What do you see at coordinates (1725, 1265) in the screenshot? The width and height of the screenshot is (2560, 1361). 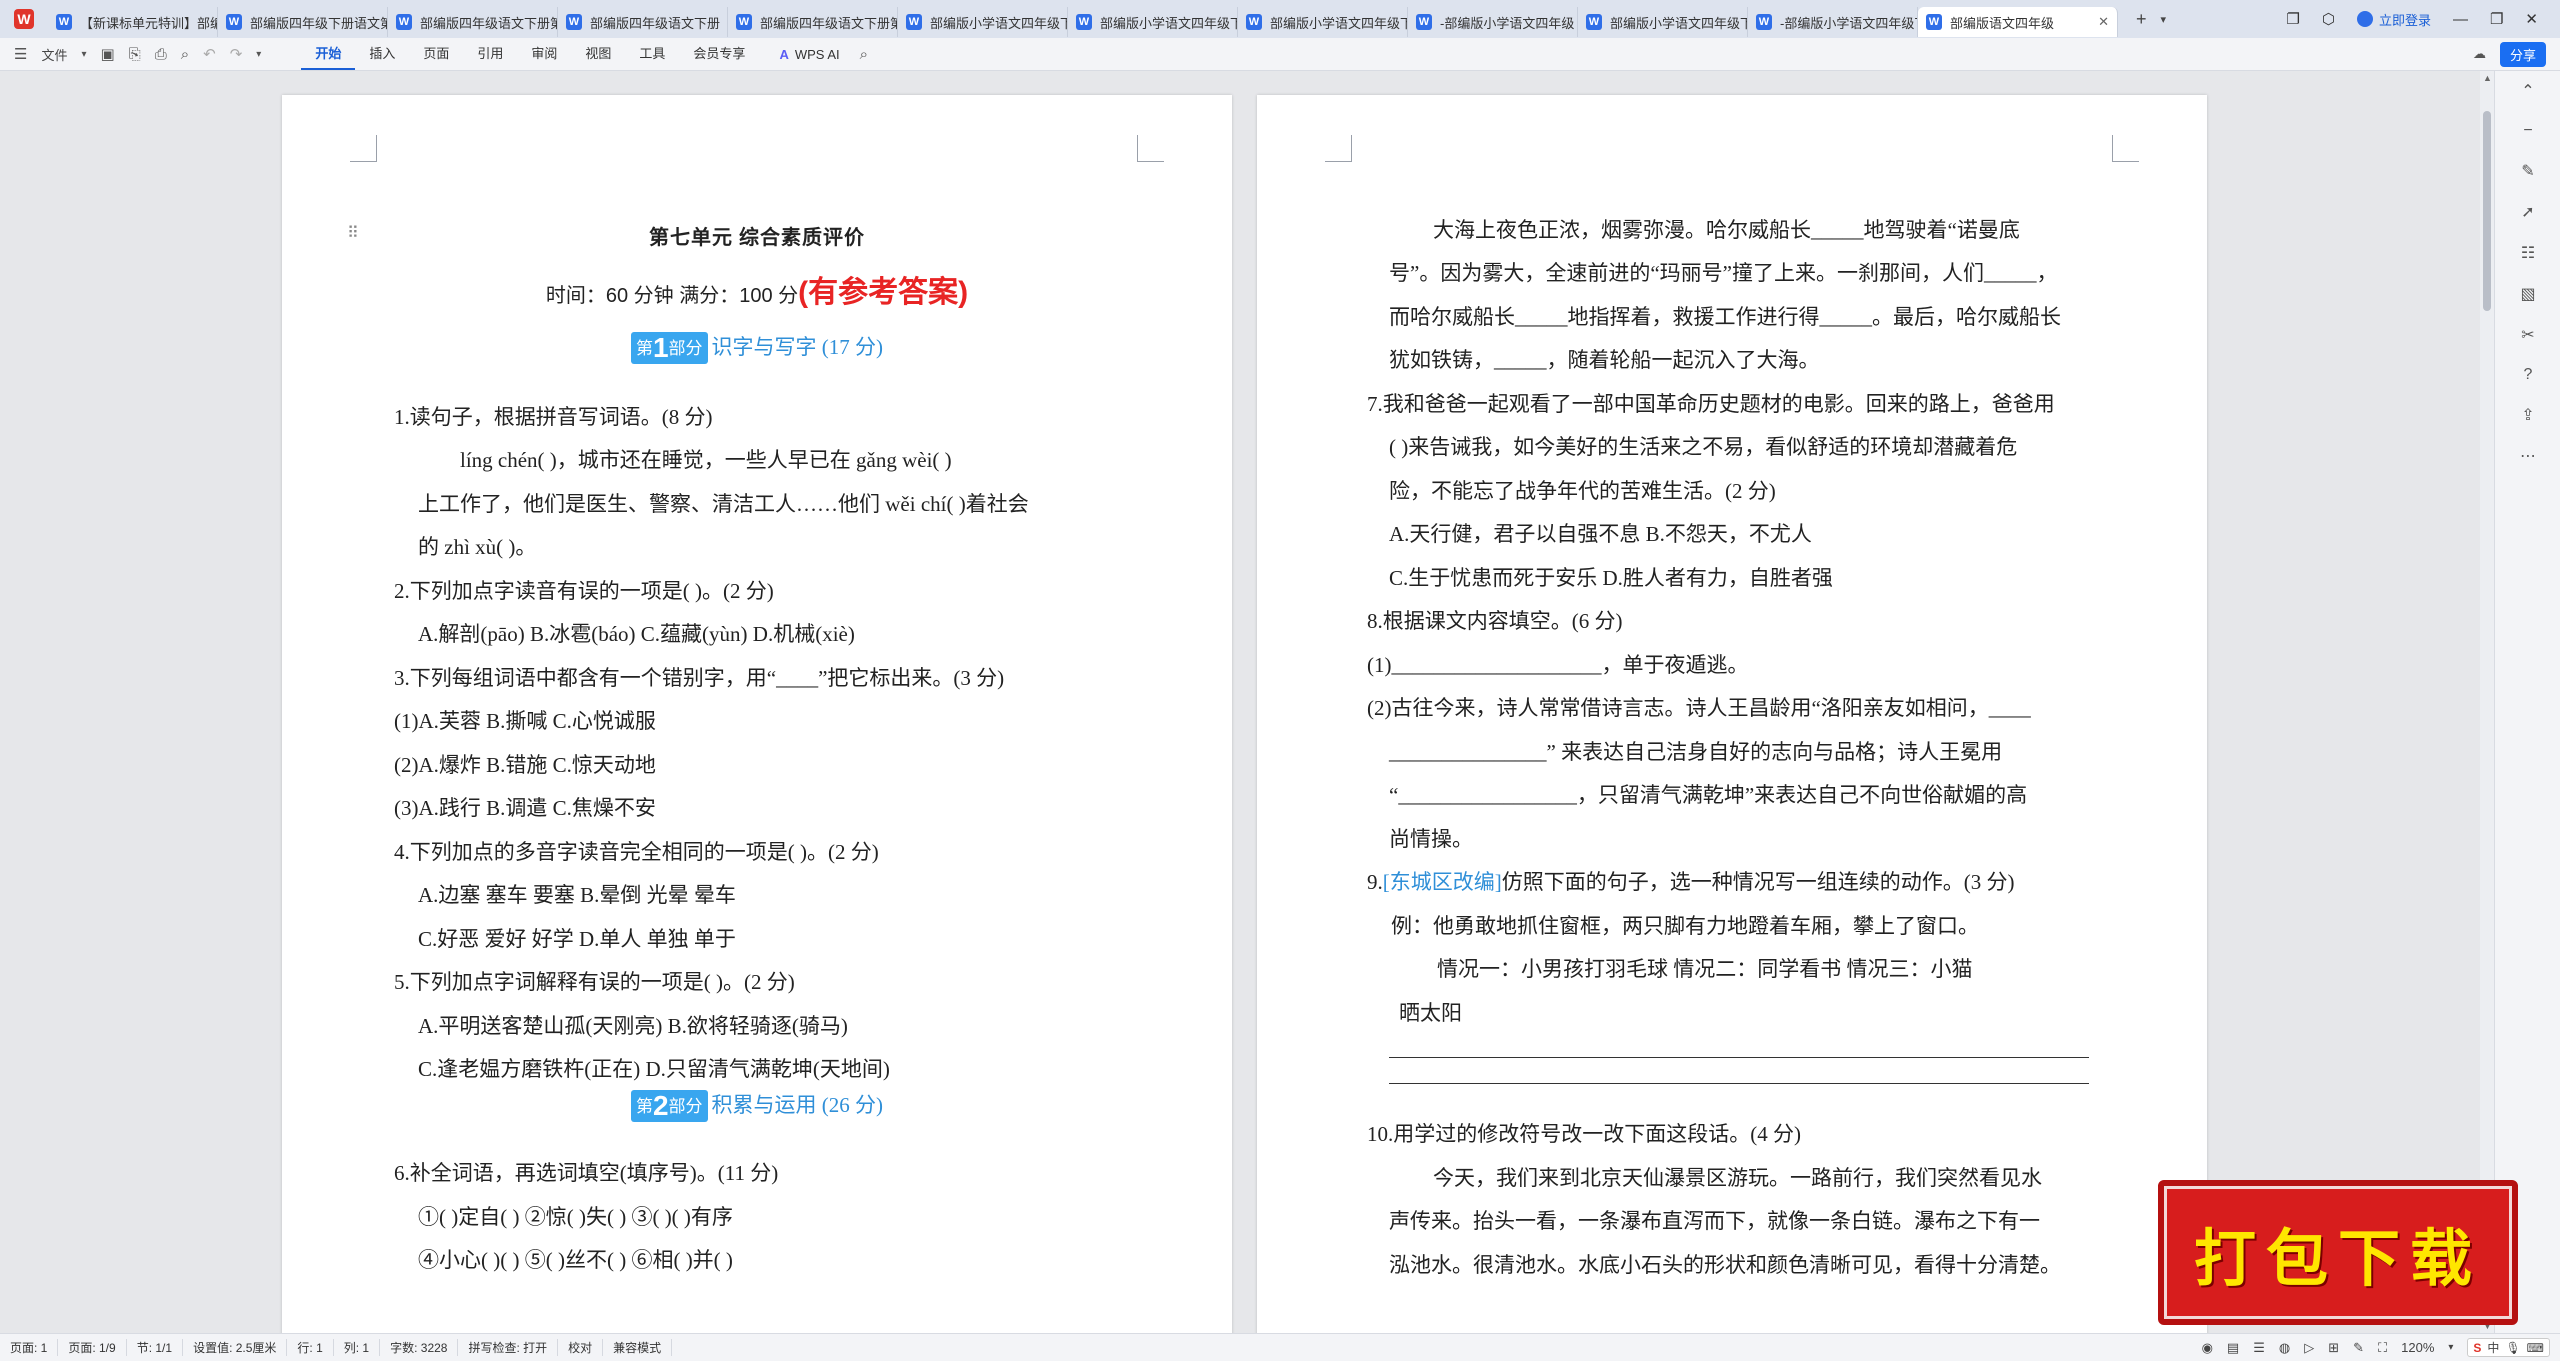 I see `question-line: 泓池水。很清池水。水底小石头的形状和颜色清晰可见，看得十分清楚。` at bounding box center [1725, 1265].